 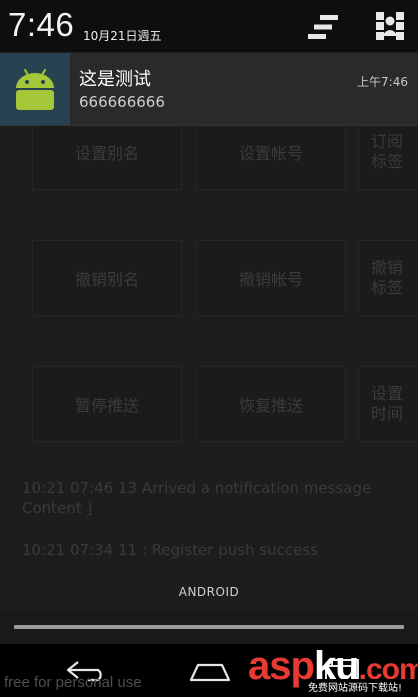 I want to click on brand-subtitle: 免费网站源码下载站!, so click(x=355, y=686).